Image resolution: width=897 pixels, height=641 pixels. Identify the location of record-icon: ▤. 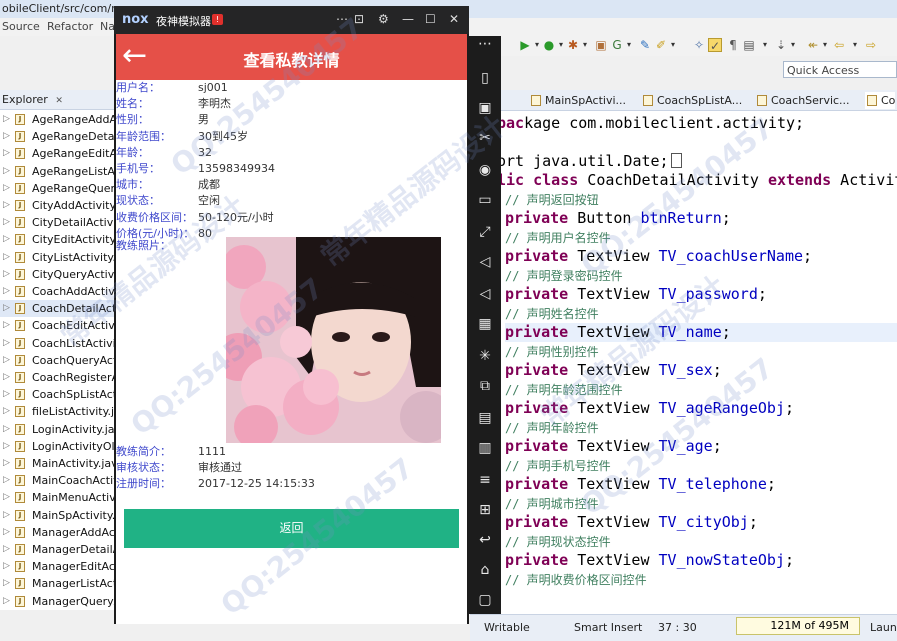
(485, 418).